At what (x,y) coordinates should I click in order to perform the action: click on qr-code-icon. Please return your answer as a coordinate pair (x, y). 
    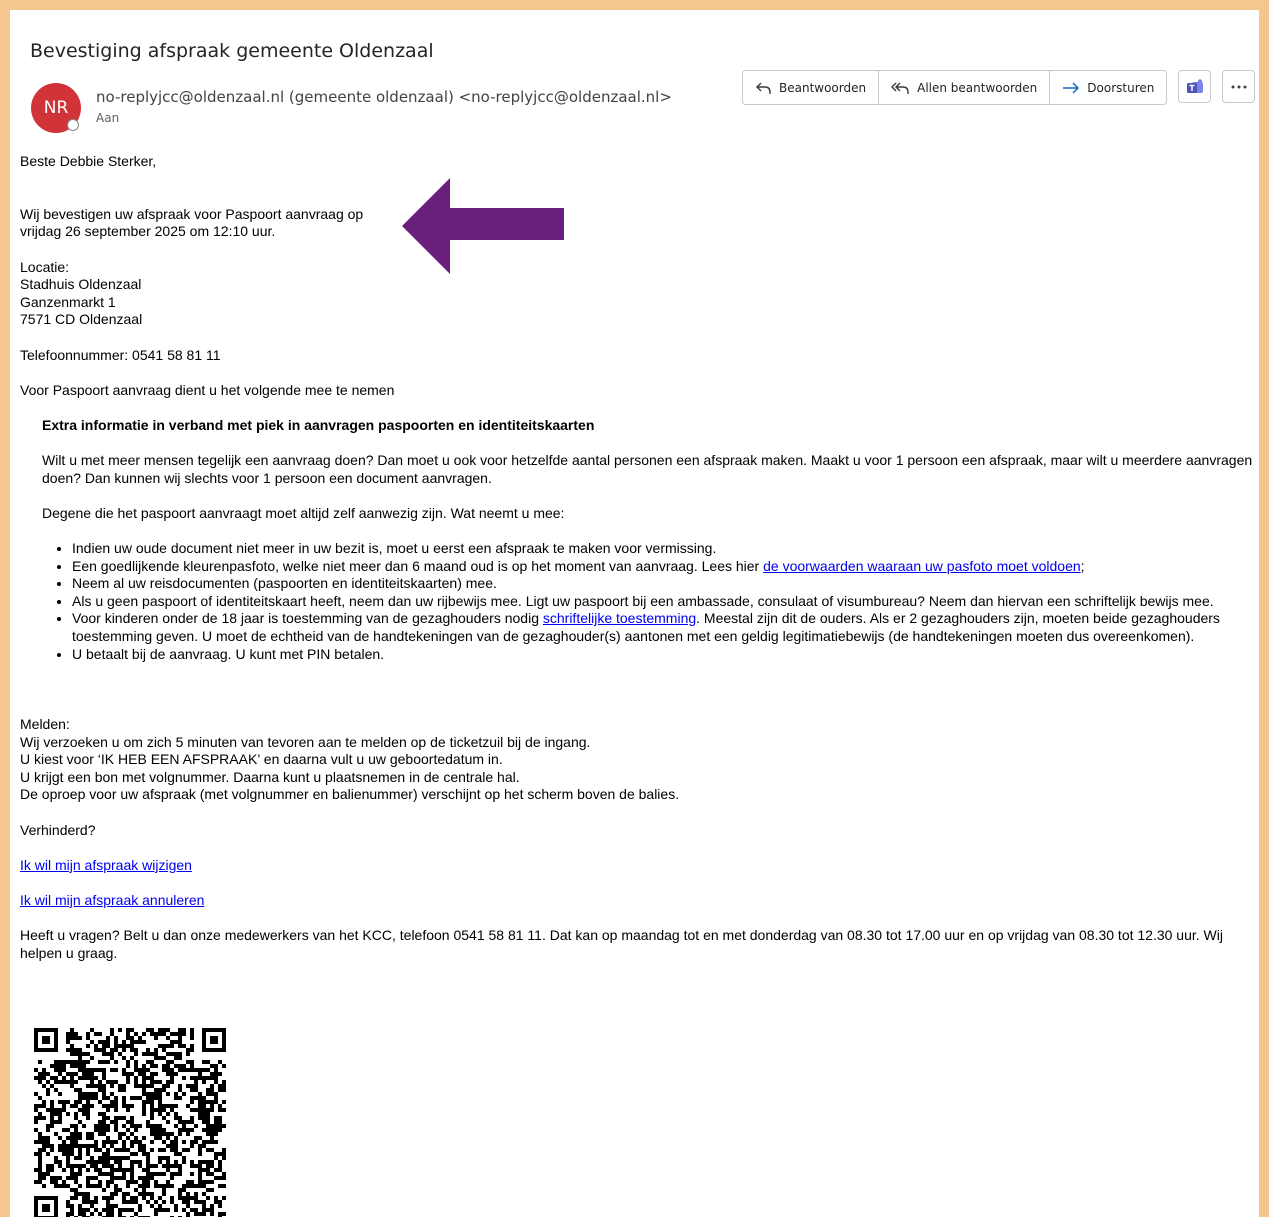
    Looking at the image, I should click on (130, 1120).